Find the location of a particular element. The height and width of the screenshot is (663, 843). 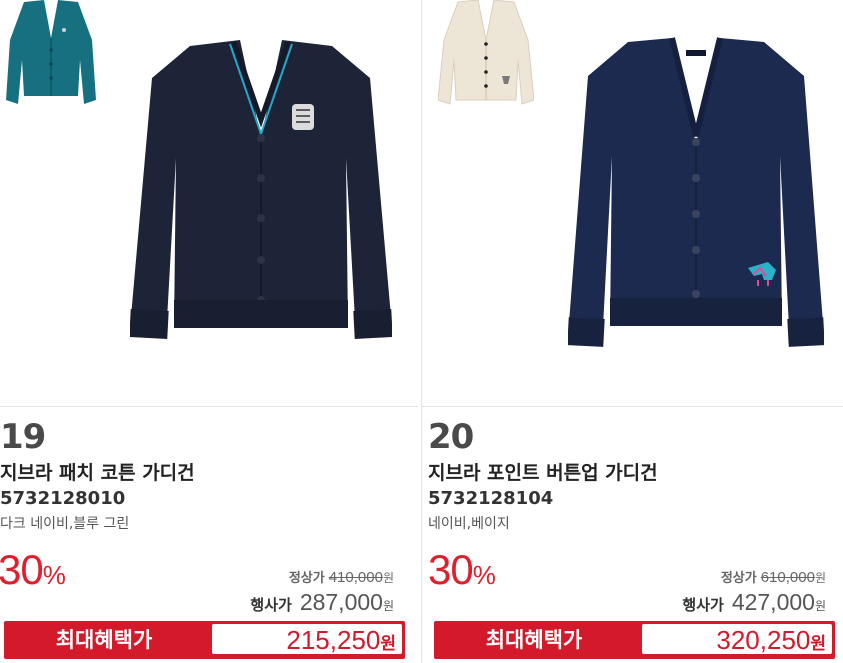

regular-price-value: 610,000 is located at coordinates (787, 577).